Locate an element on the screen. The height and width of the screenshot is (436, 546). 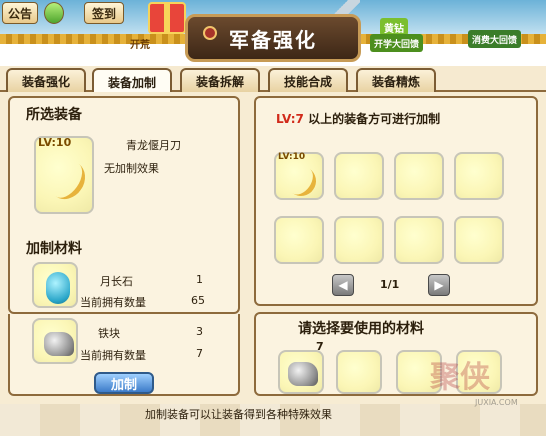
selected-level: LV:10 is located at coordinates (55, 142).